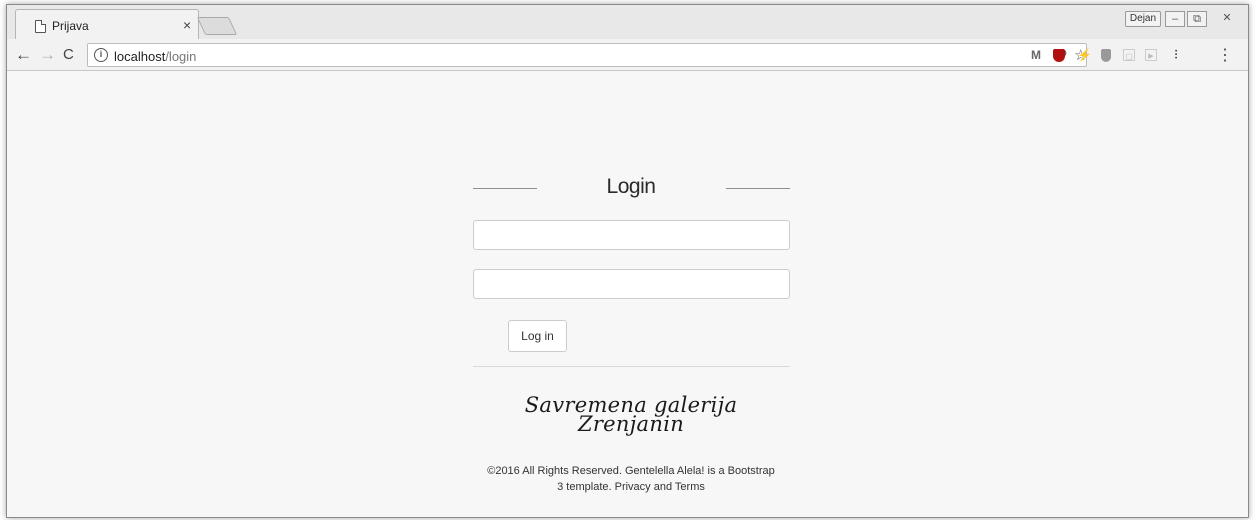  I want to click on page-icon, so click(40, 26).